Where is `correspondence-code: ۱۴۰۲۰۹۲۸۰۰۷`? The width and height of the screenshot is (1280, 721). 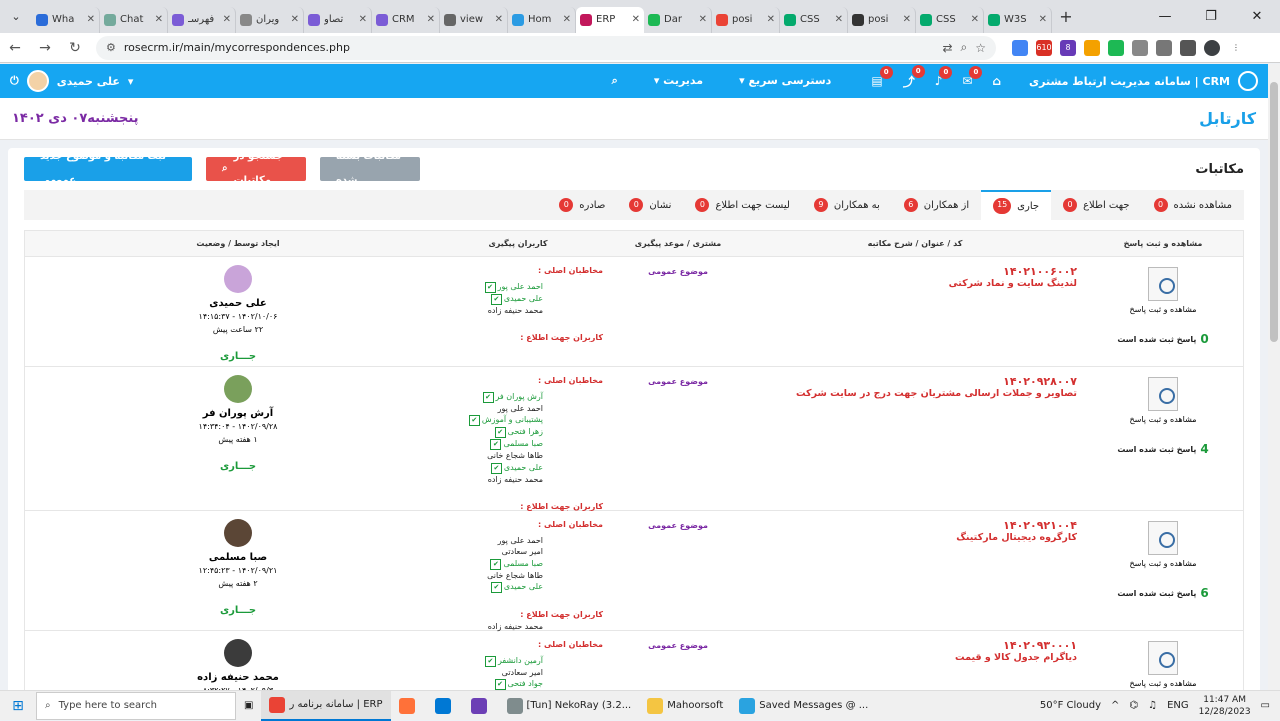 correspondence-code: ۱۴۰۲۰۹۲۸۰۰۷ is located at coordinates (915, 381).